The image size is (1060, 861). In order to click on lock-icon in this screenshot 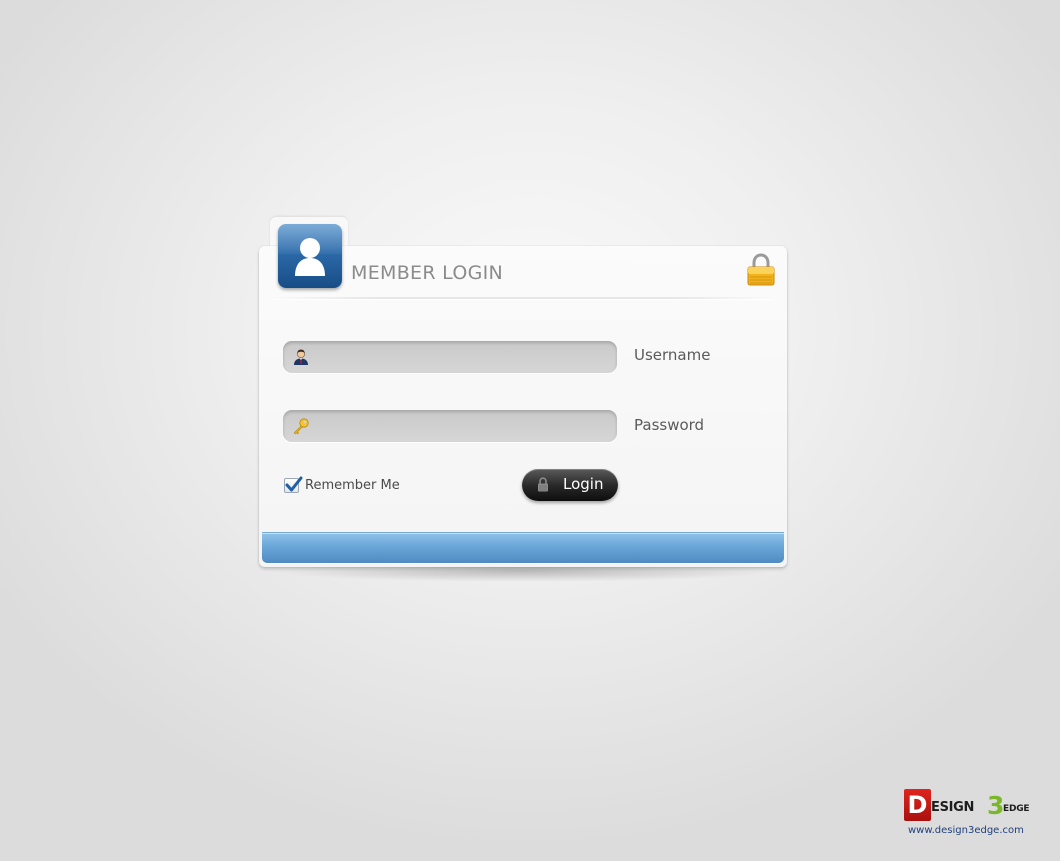, I will do `click(543, 484)`.